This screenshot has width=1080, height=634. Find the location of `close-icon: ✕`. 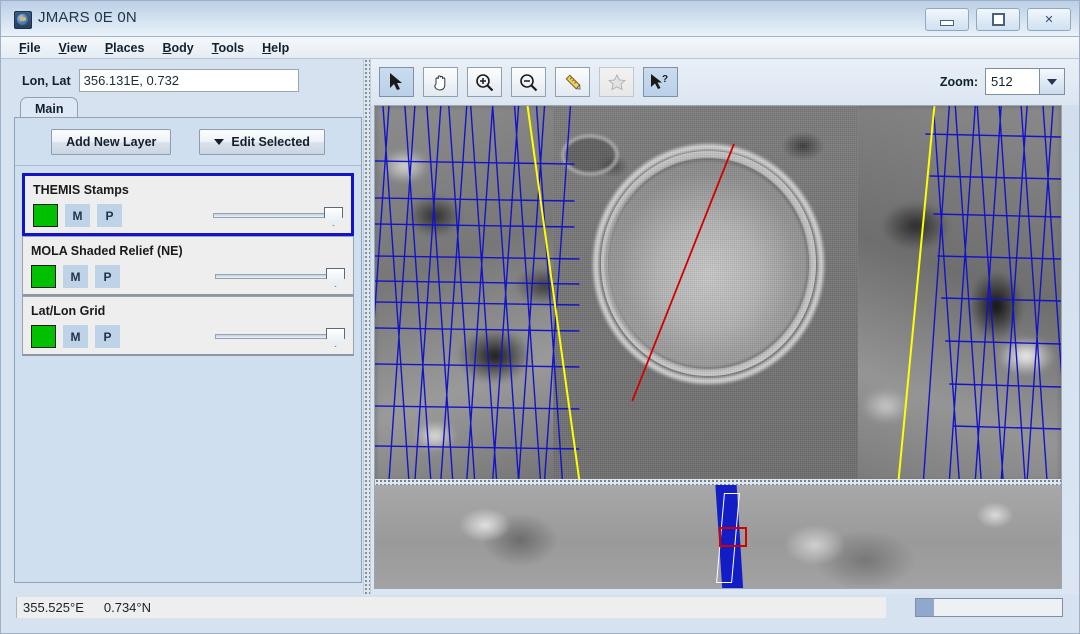

close-icon: ✕ is located at coordinates (1049, 20).